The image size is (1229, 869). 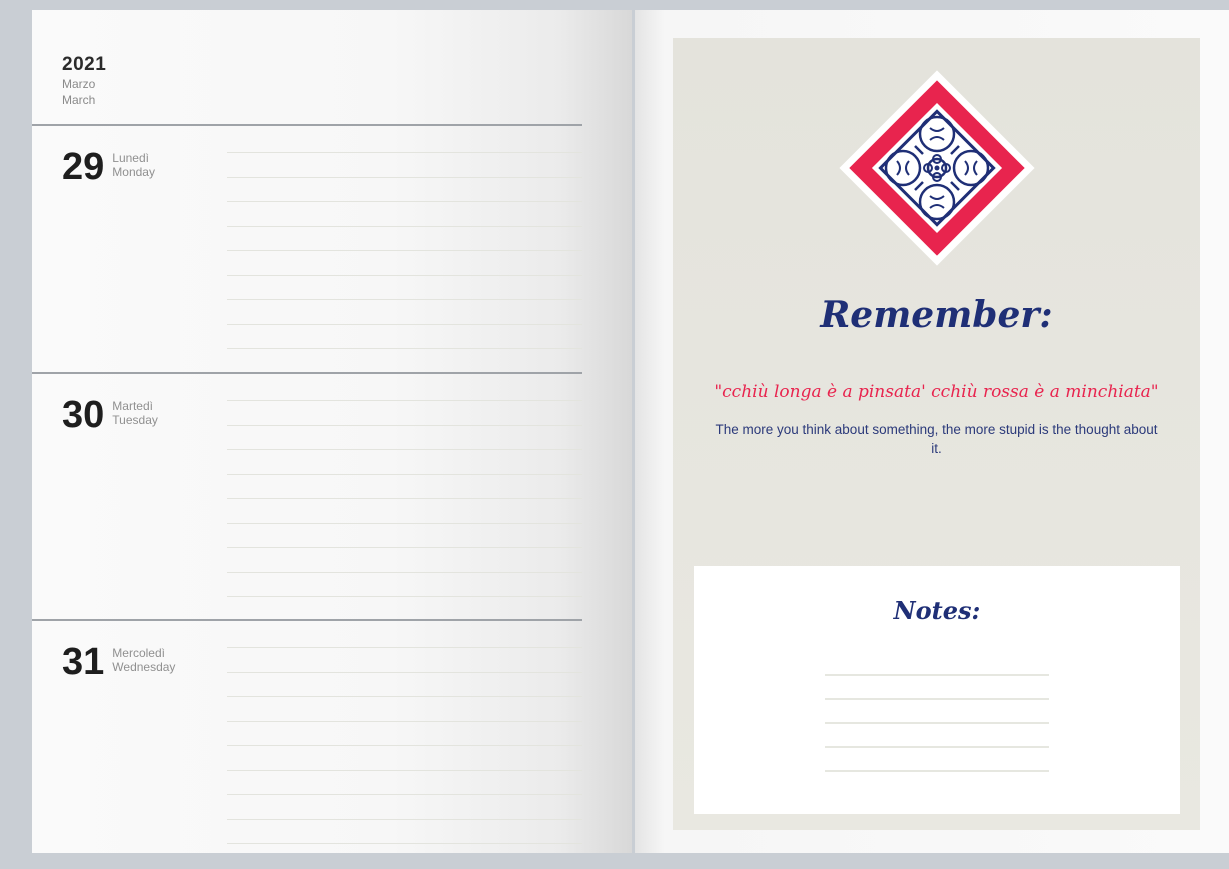 I want to click on notes-title: Notes:, so click(x=937, y=610).